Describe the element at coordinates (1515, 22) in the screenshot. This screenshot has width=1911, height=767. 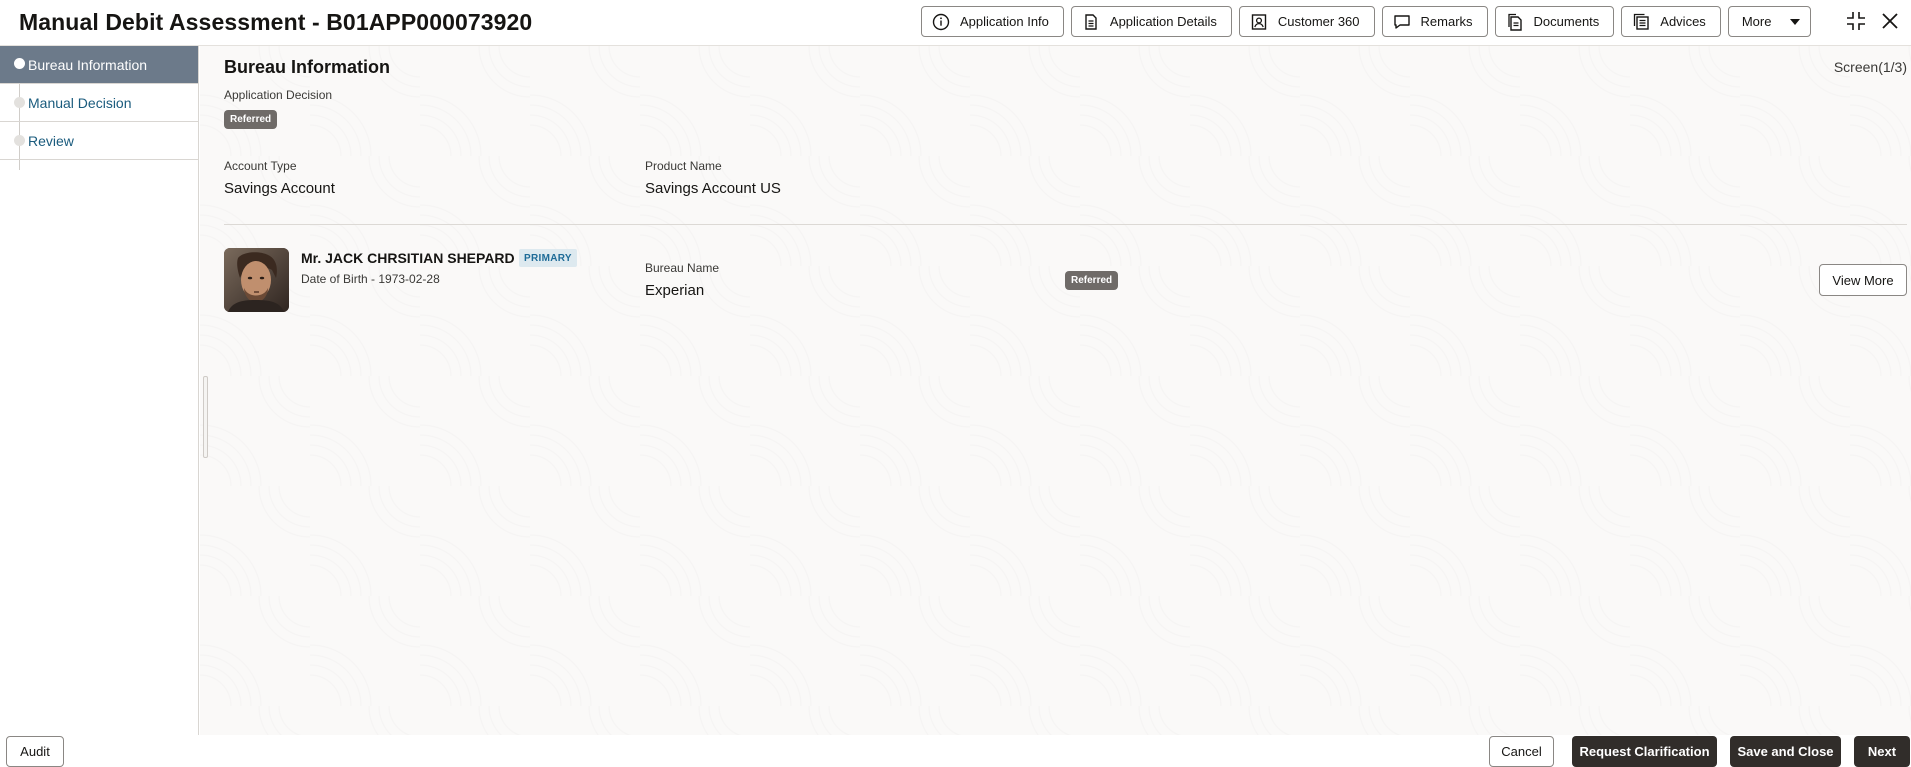
I see `documents-icon` at that location.